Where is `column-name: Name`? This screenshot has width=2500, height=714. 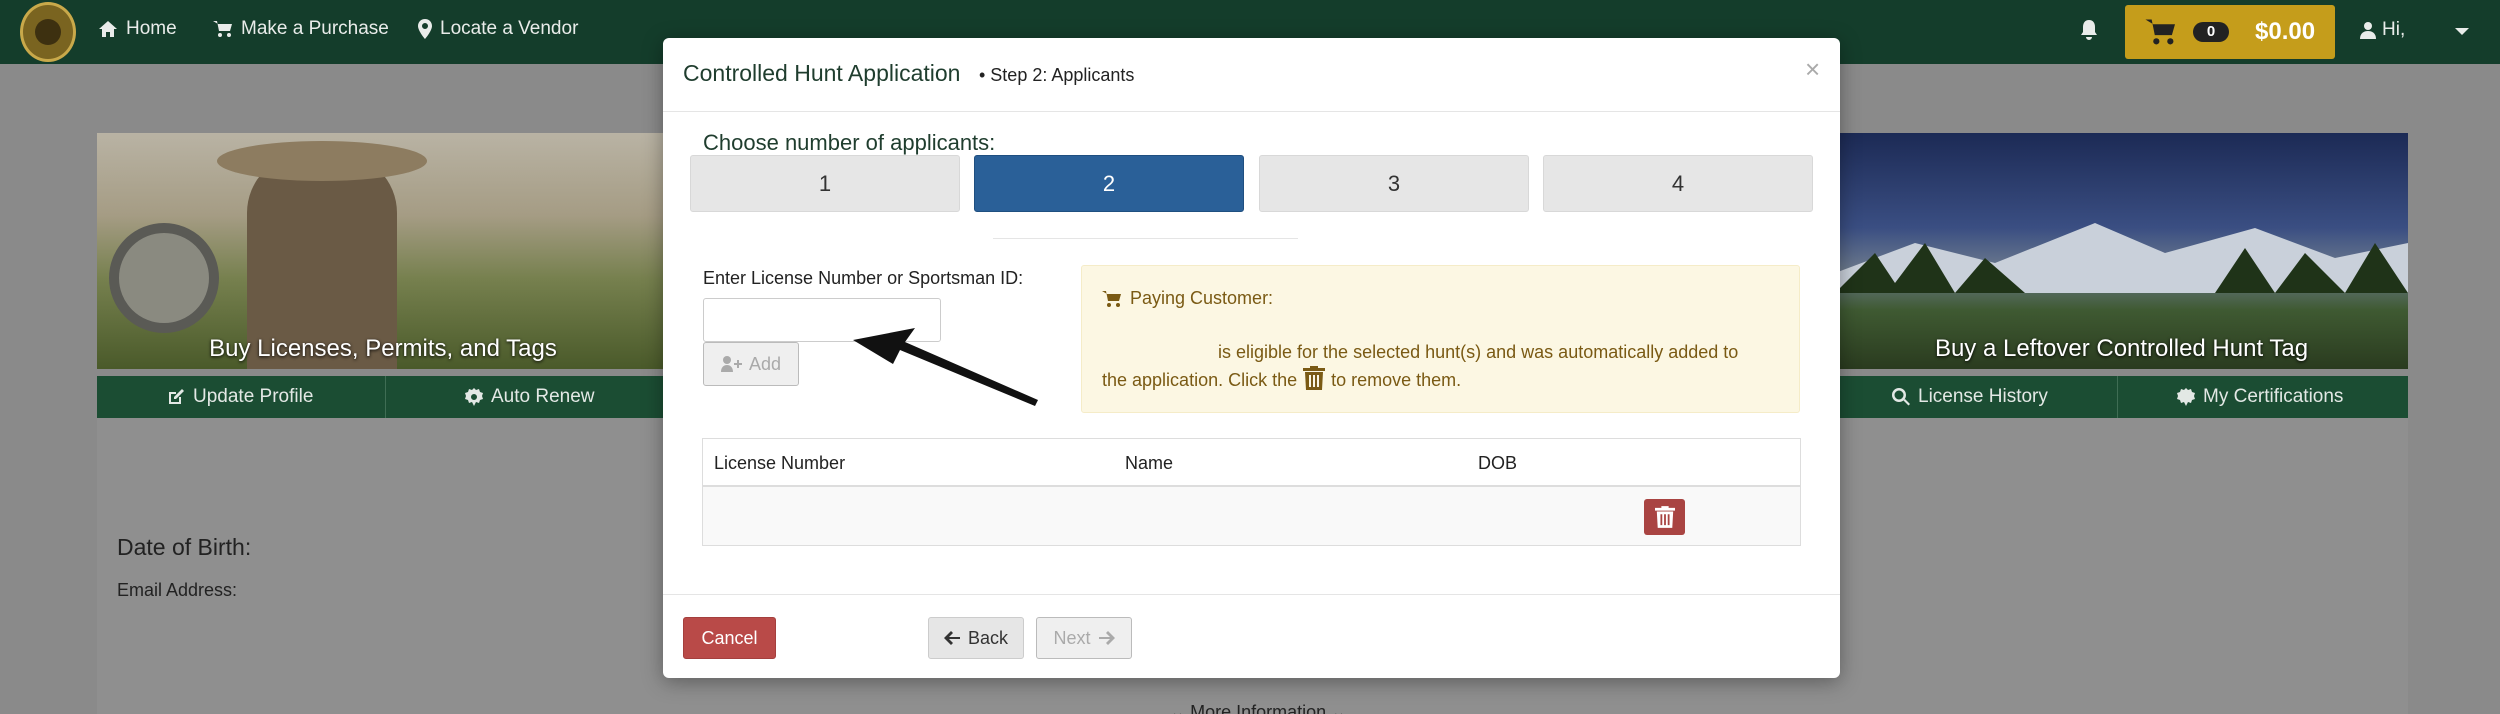
column-name: Name is located at coordinates (1149, 463).